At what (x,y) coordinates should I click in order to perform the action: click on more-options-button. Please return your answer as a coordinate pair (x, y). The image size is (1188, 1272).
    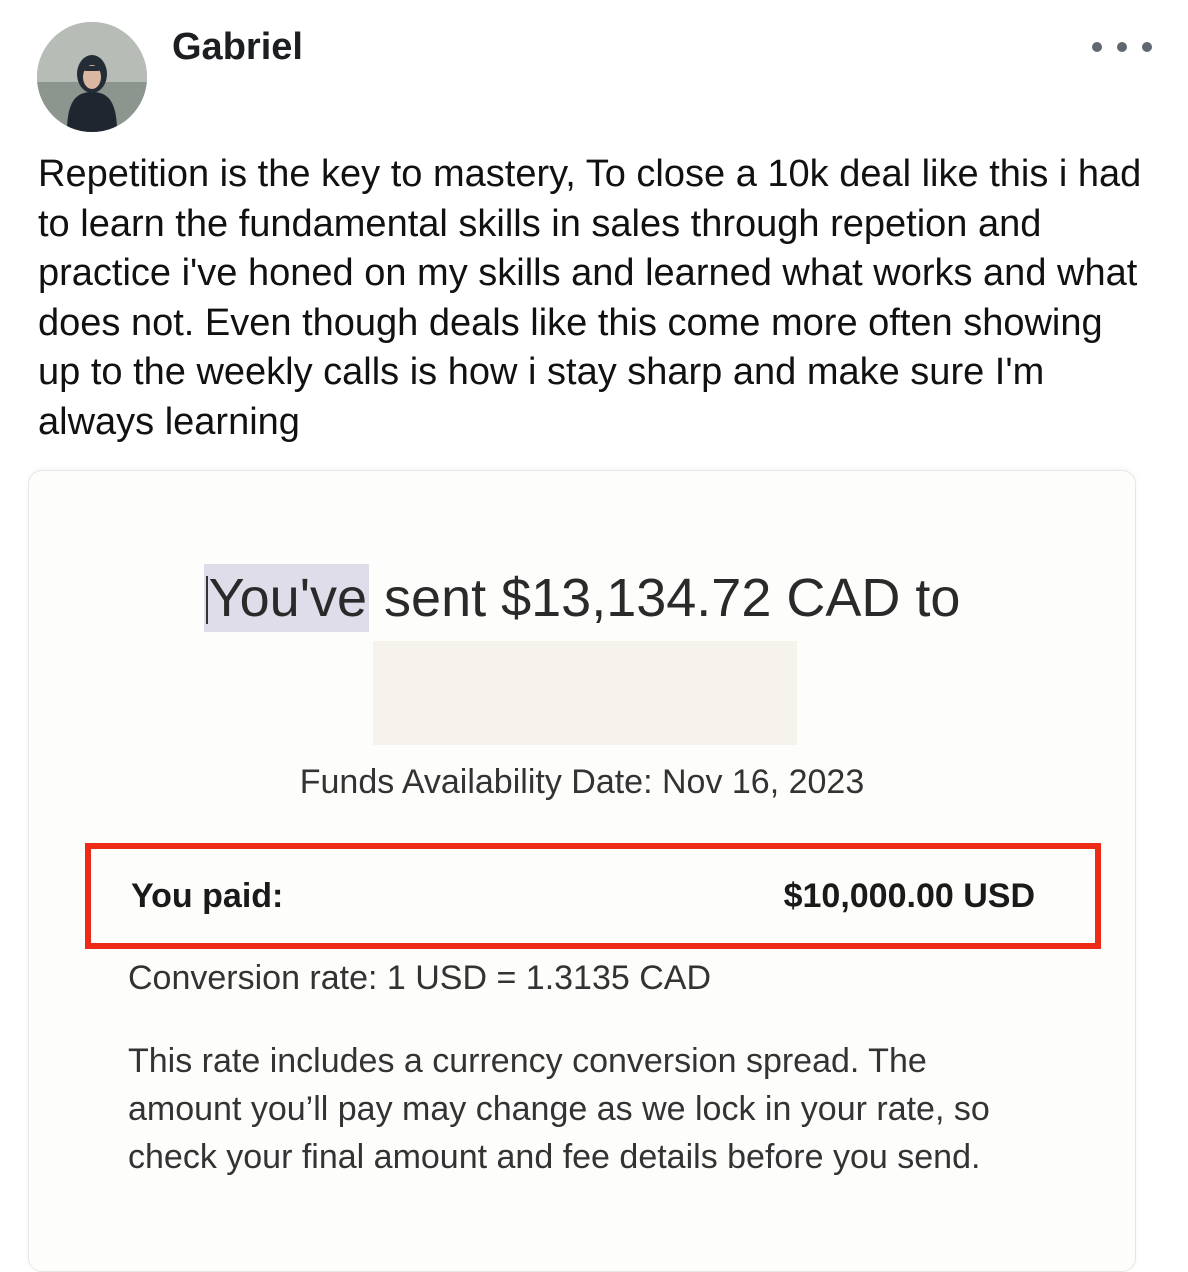
    Looking at the image, I should click on (1122, 47).